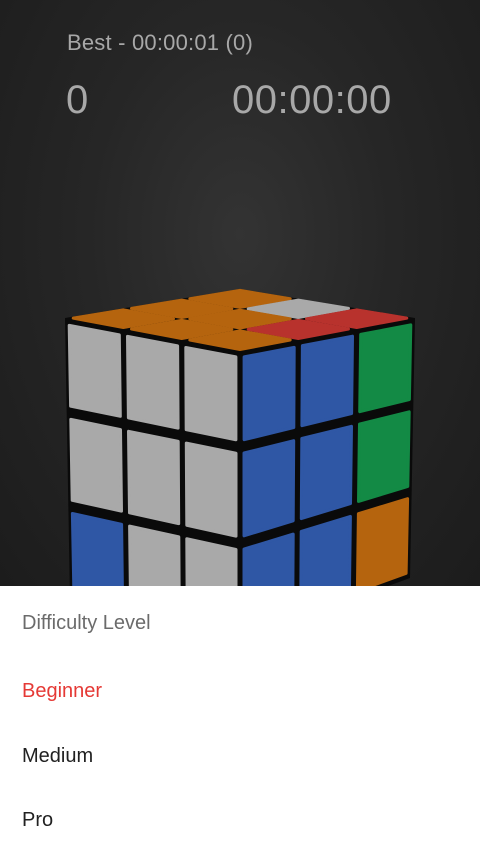 Image resolution: width=480 pixels, height=853 pixels. I want to click on difficulty-option-pro: Pro, so click(242, 820).